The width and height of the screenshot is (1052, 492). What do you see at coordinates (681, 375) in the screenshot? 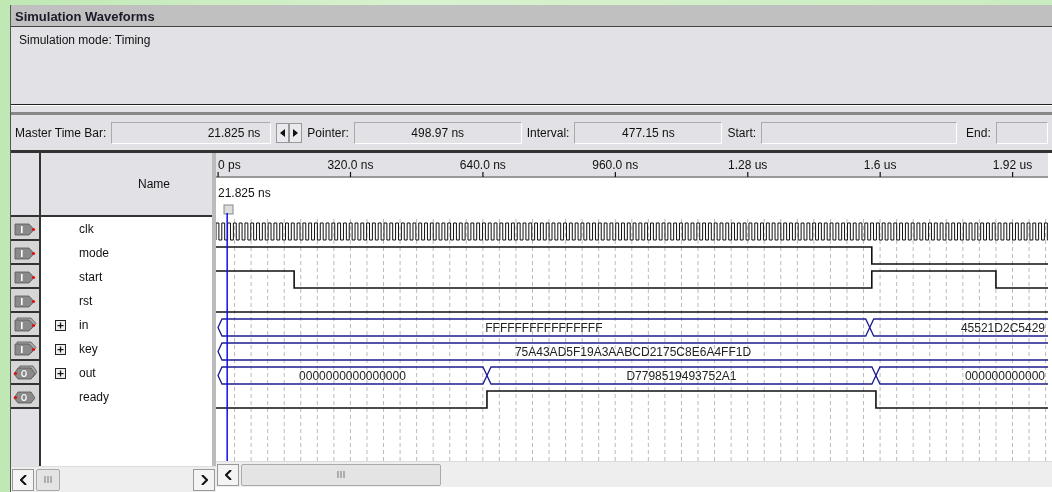
I see `bus-value: D7798519493752A1` at bounding box center [681, 375].